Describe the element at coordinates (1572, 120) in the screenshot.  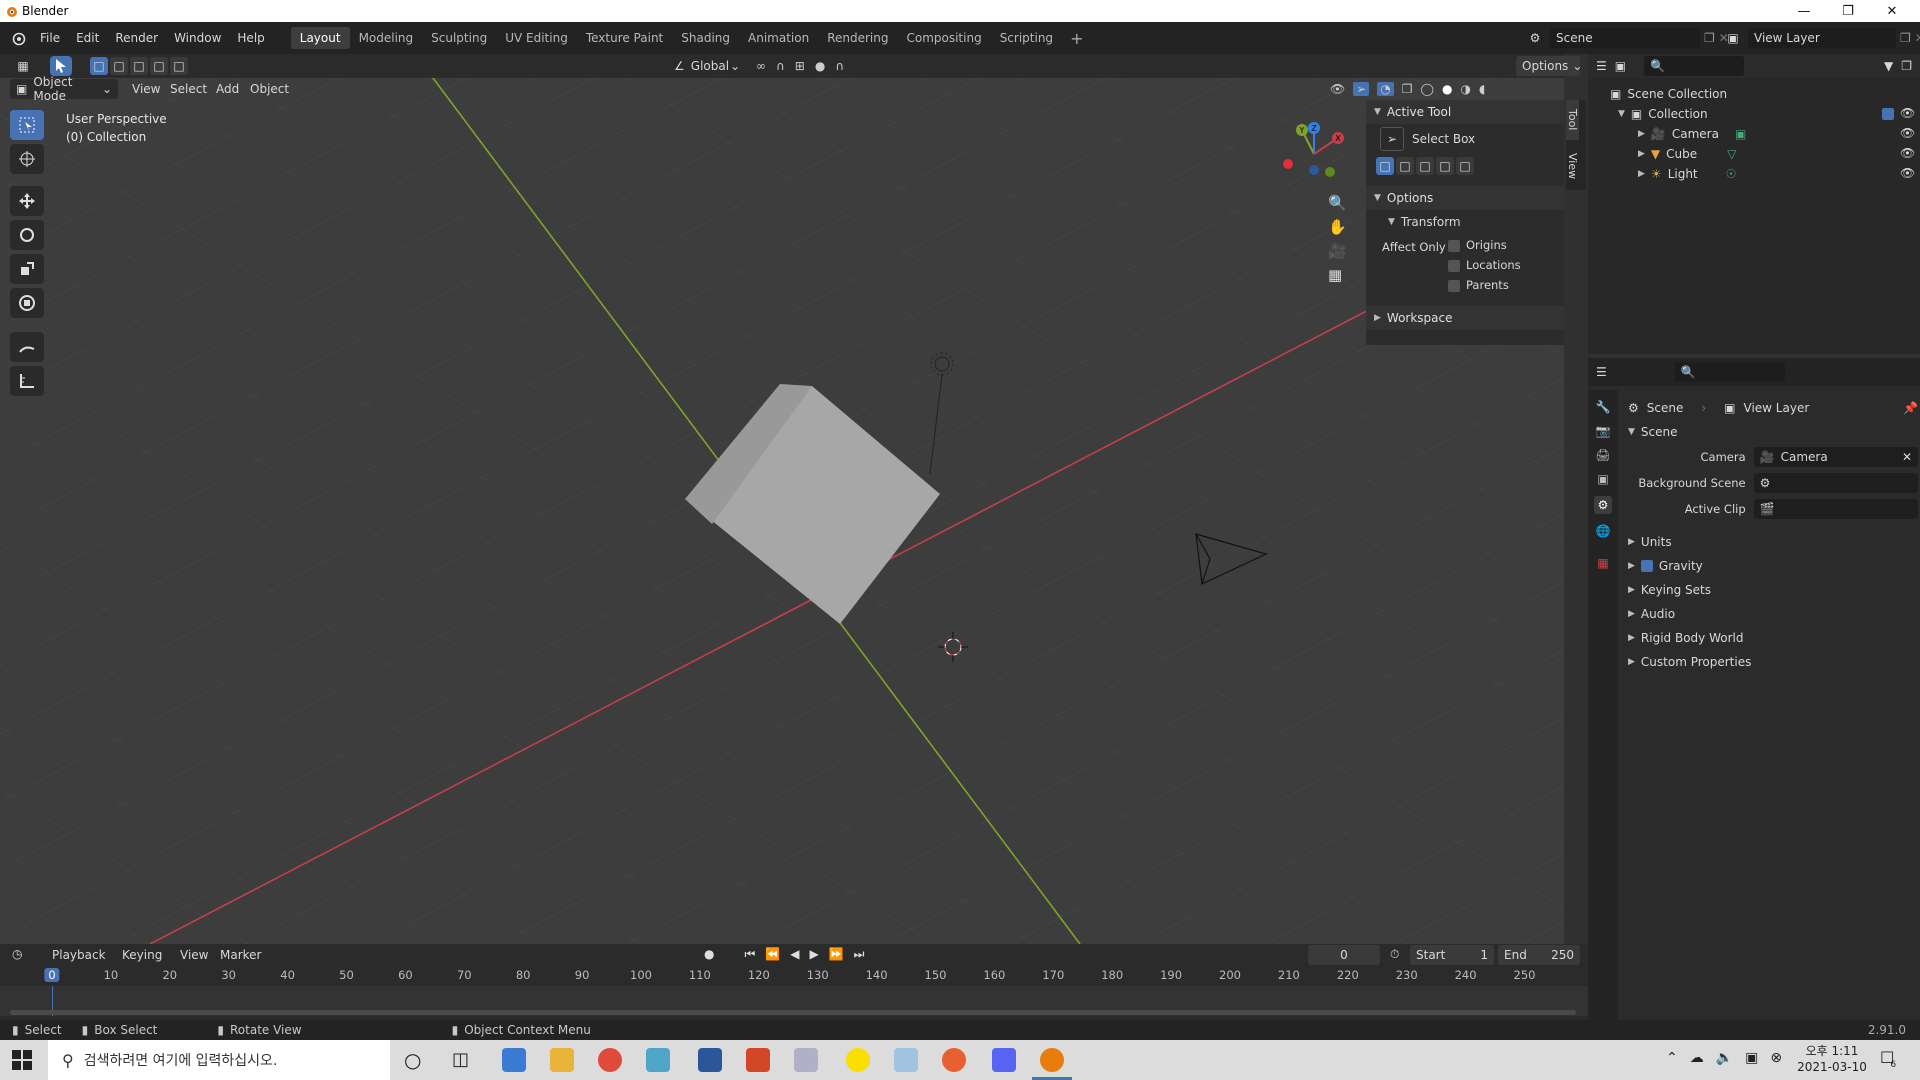
I see `npanel-tab-tool: Tool` at that location.